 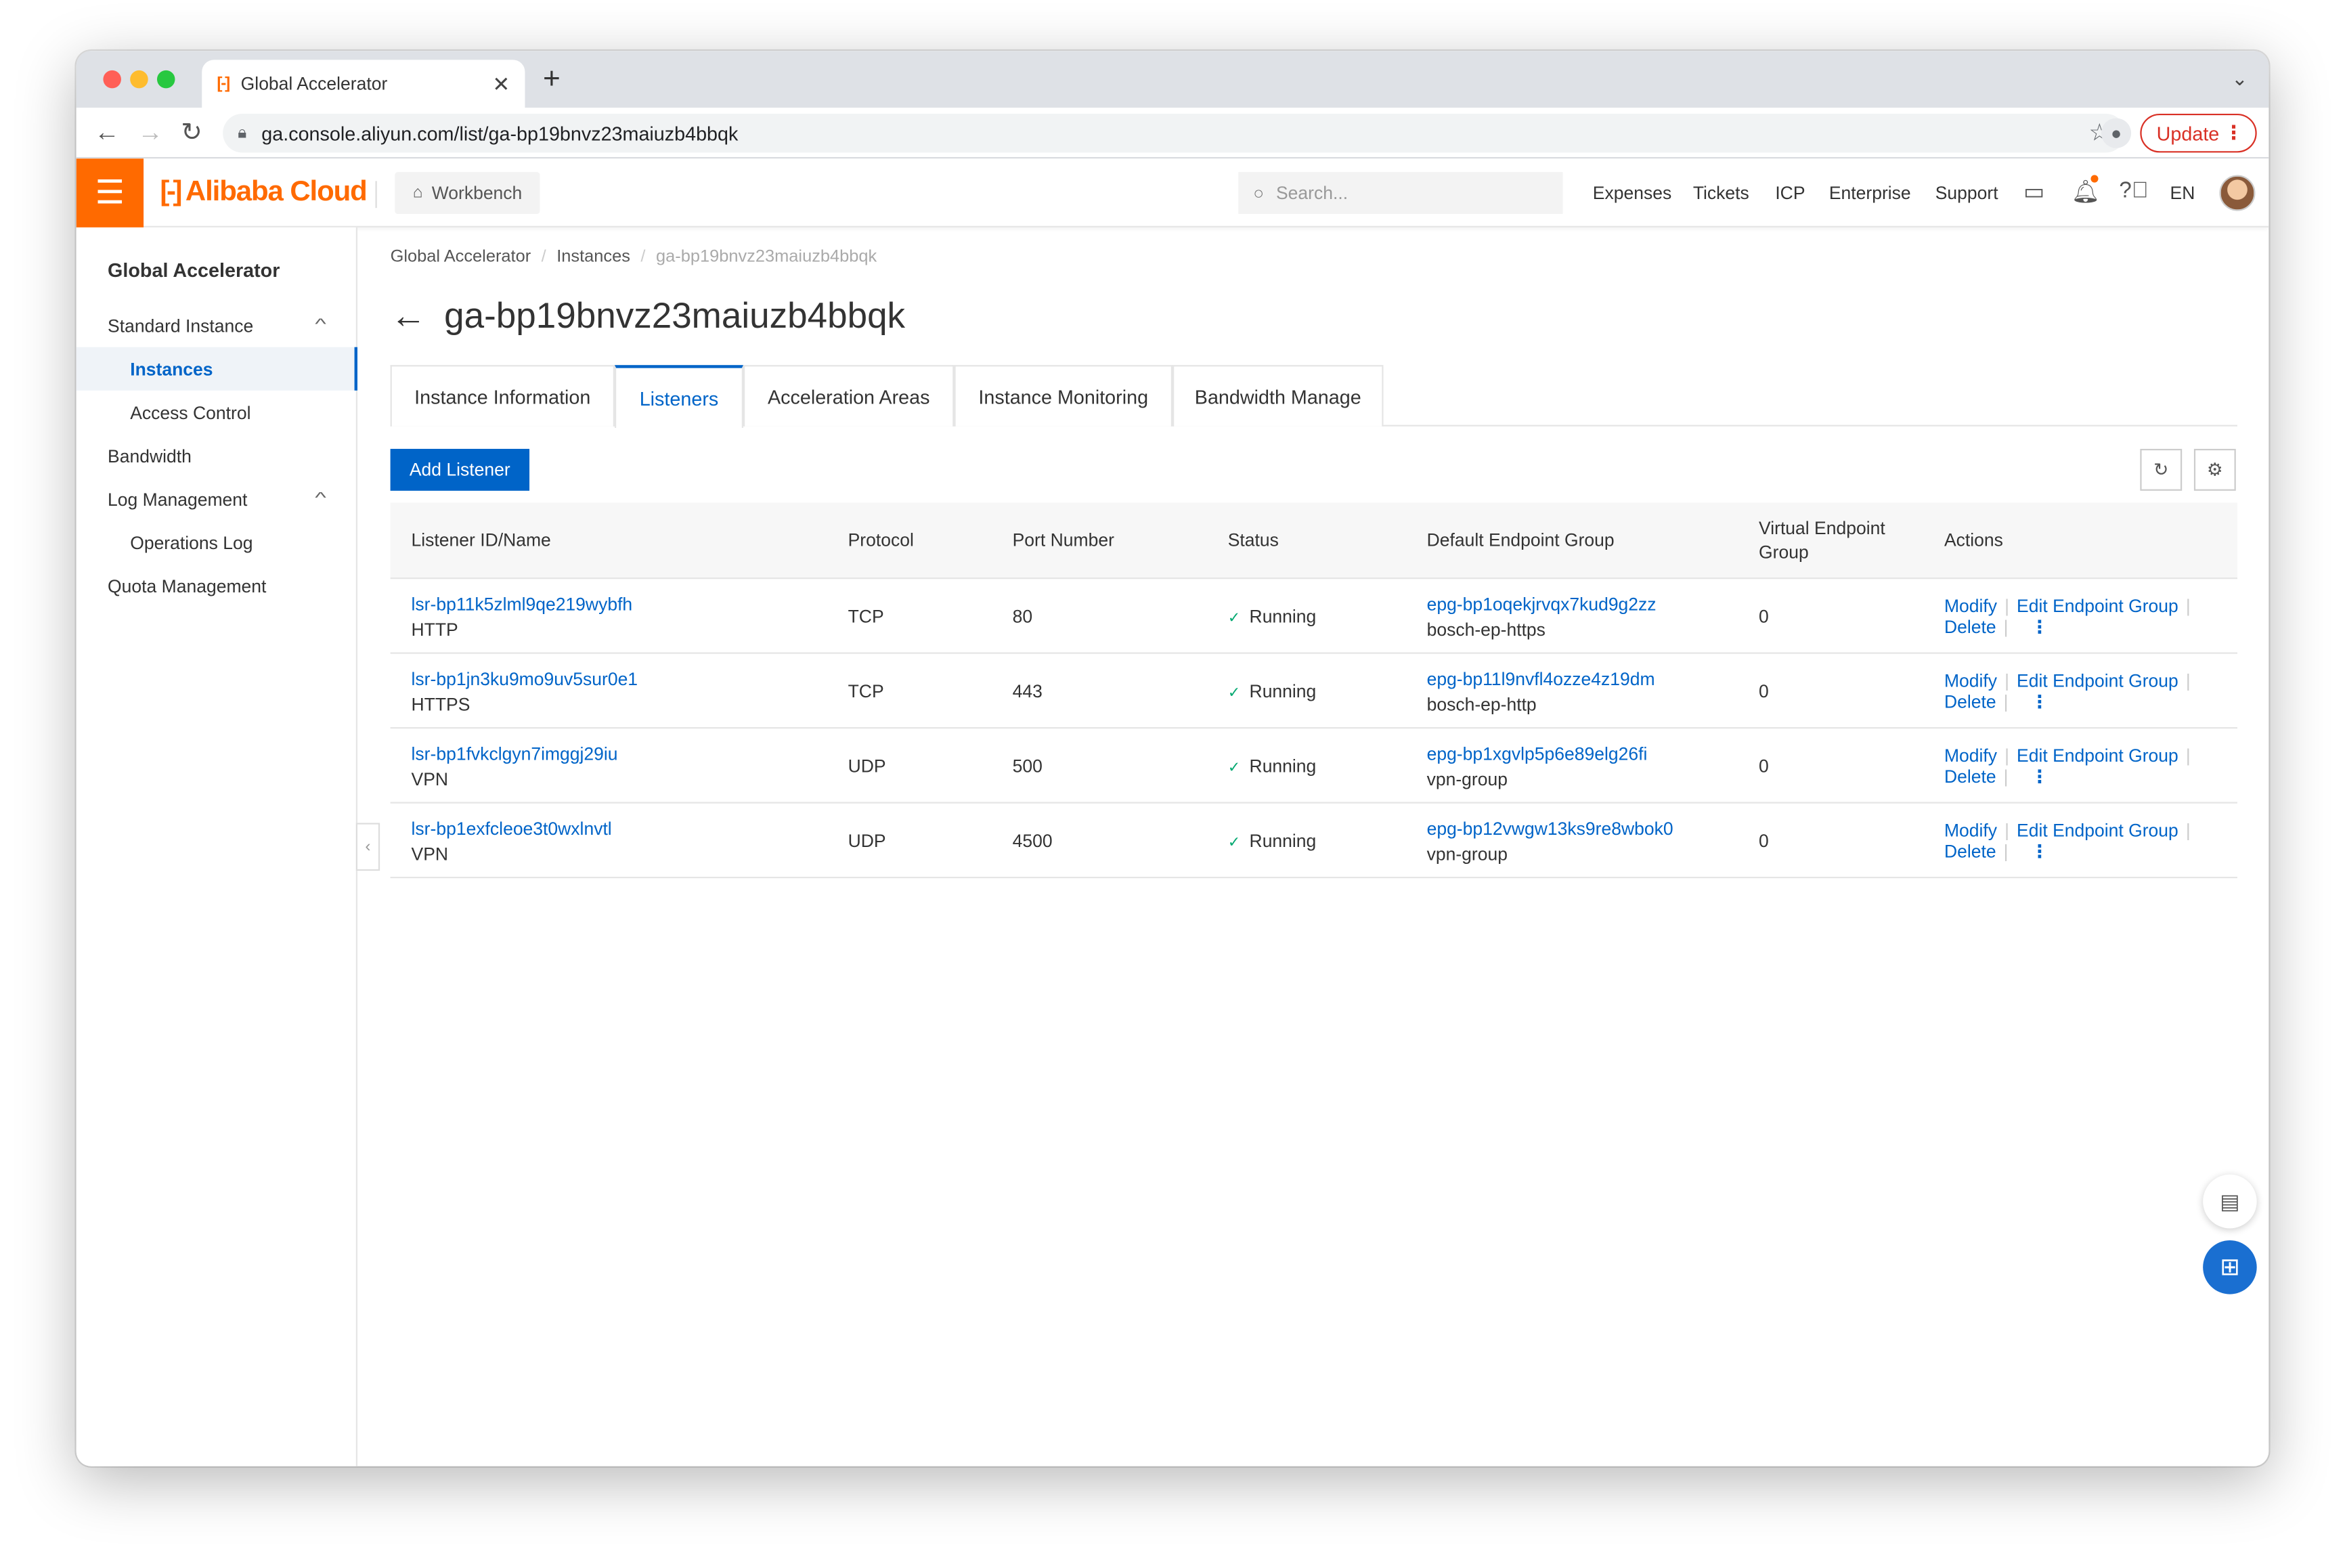 I want to click on alibaba-favicon-icon: [-], so click(x=223, y=83).